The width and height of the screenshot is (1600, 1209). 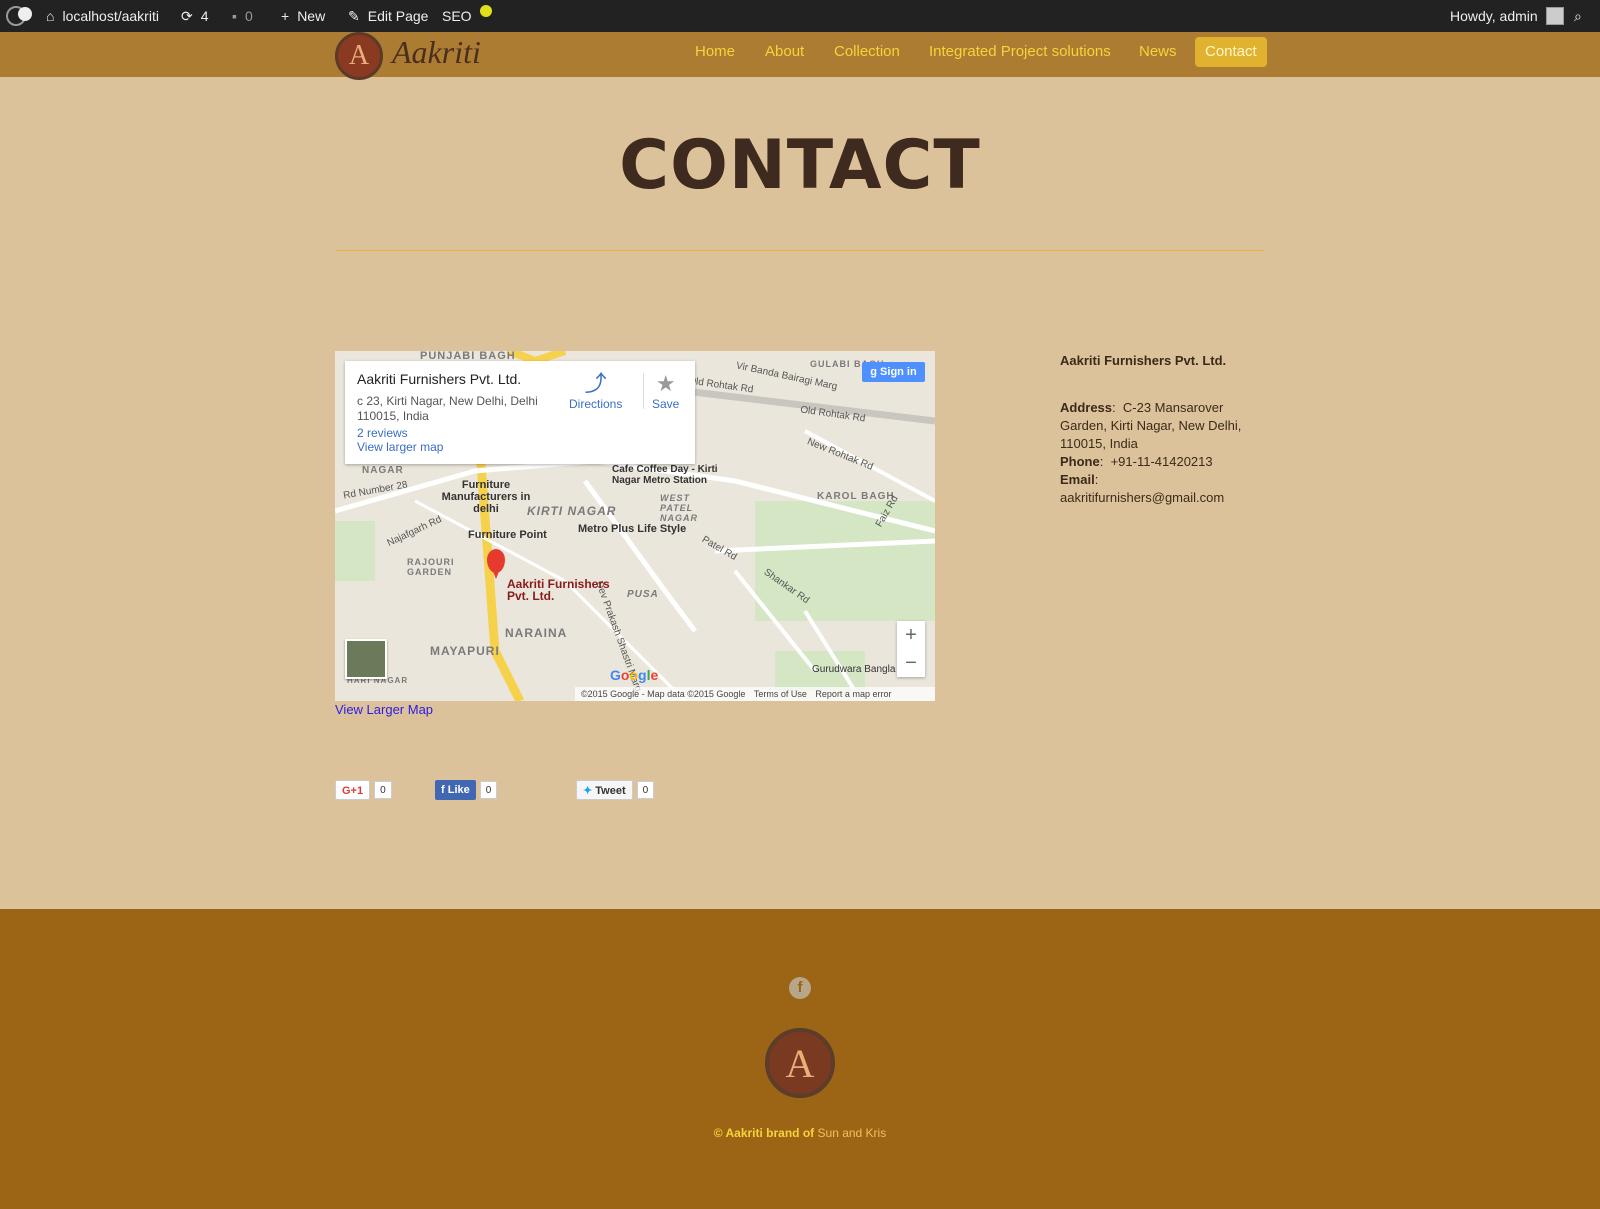 I want to click on gplus-count: 0, so click(x=383, y=790).